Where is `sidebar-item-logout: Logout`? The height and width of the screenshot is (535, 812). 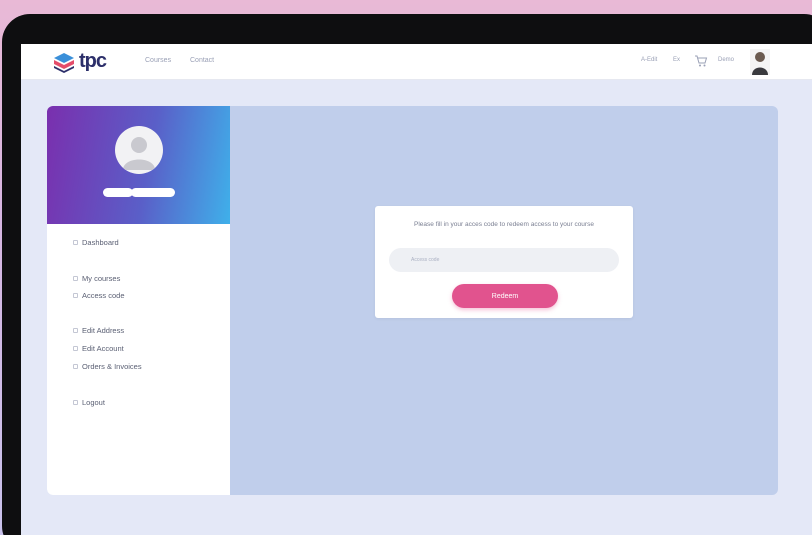 sidebar-item-logout: Logout is located at coordinates (89, 402).